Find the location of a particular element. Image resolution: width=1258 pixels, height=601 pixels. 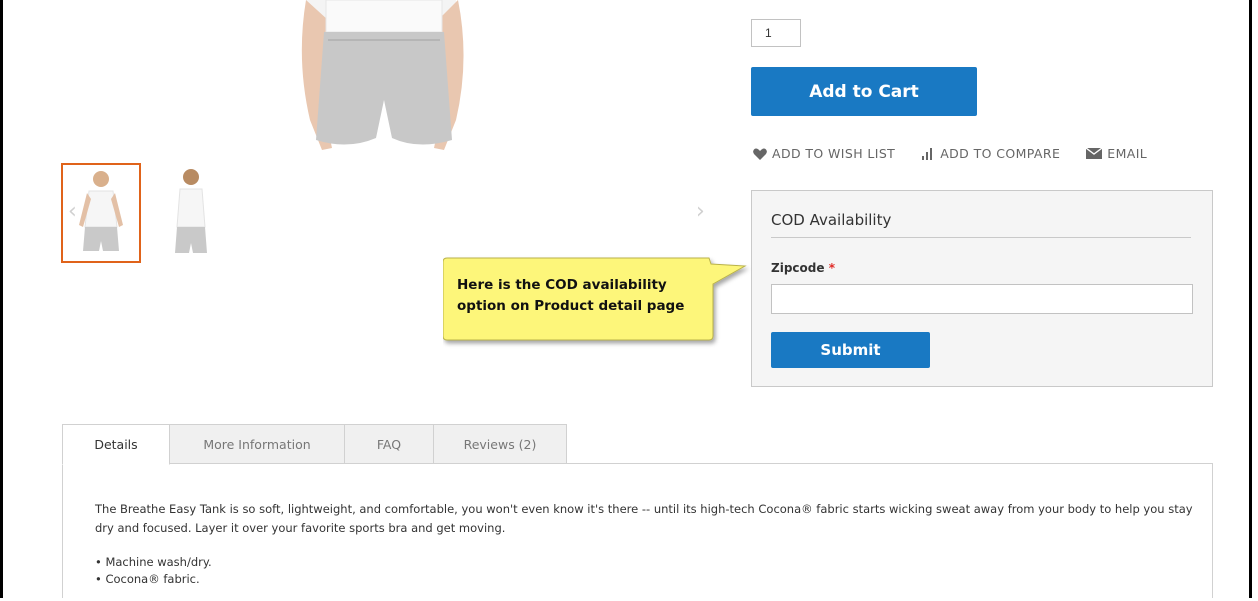

email-link: EMAIL is located at coordinates (1116, 153).